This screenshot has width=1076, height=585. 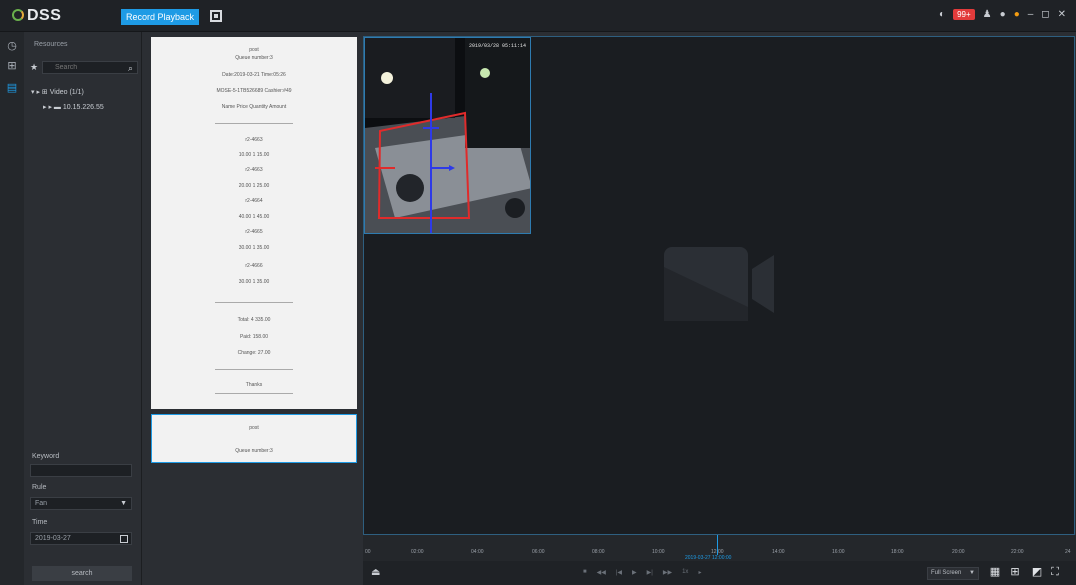 What do you see at coordinates (417, 552) in the screenshot?
I see `timeline-tick: 02:00` at bounding box center [417, 552].